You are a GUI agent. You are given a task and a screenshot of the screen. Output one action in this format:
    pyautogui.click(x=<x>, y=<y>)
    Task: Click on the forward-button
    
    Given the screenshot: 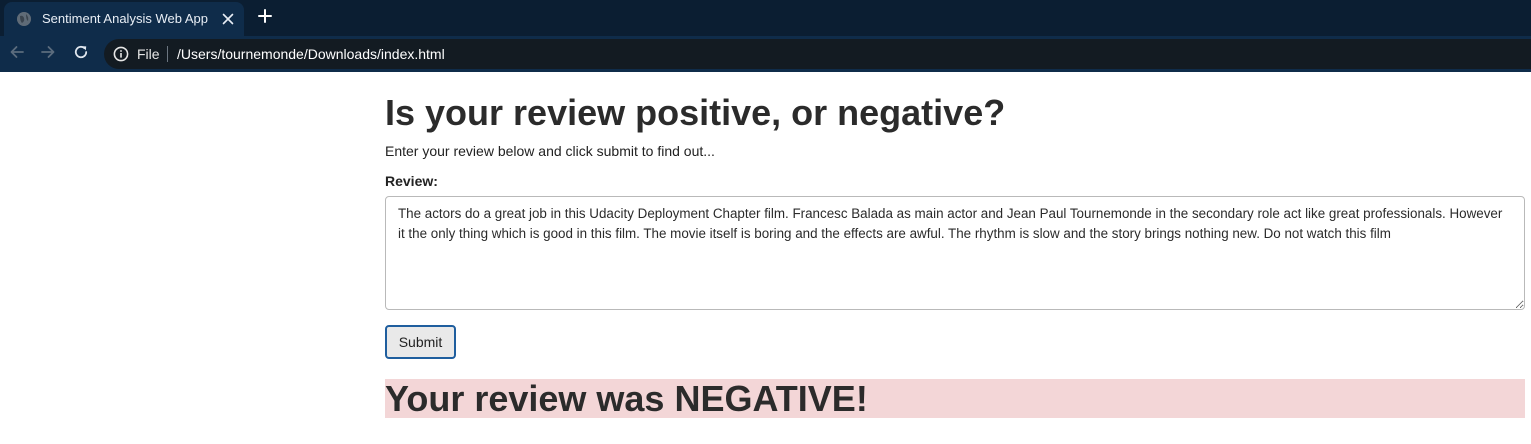 What is the action you would take?
    pyautogui.click(x=48, y=54)
    